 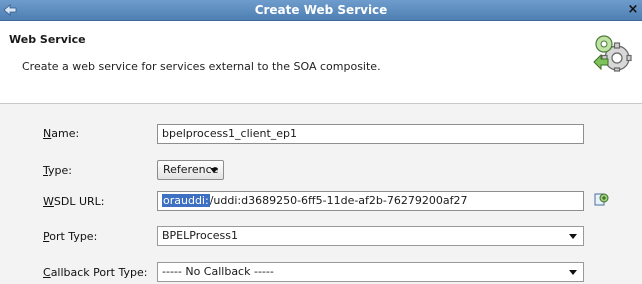 What do you see at coordinates (200, 235) in the screenshot?
I see `port-type-value: BPELProcess1` at bounding box center [200, 235].